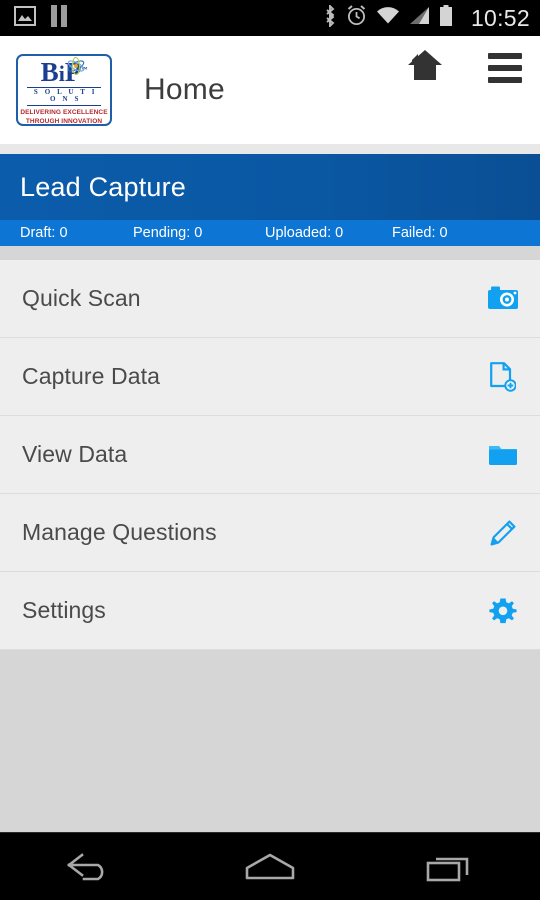  Describe the element at coordinates (304, 233) in the screenshot. I see `status-badge-uploaded: Uploaded: 0` at that location.